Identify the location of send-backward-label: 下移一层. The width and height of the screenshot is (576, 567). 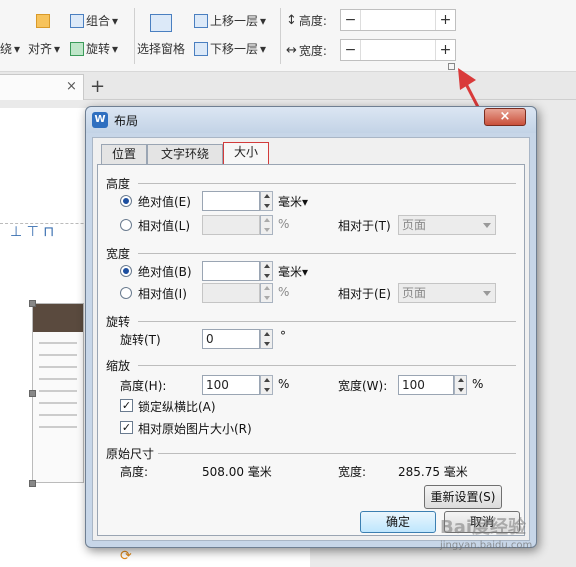
(234, 49).